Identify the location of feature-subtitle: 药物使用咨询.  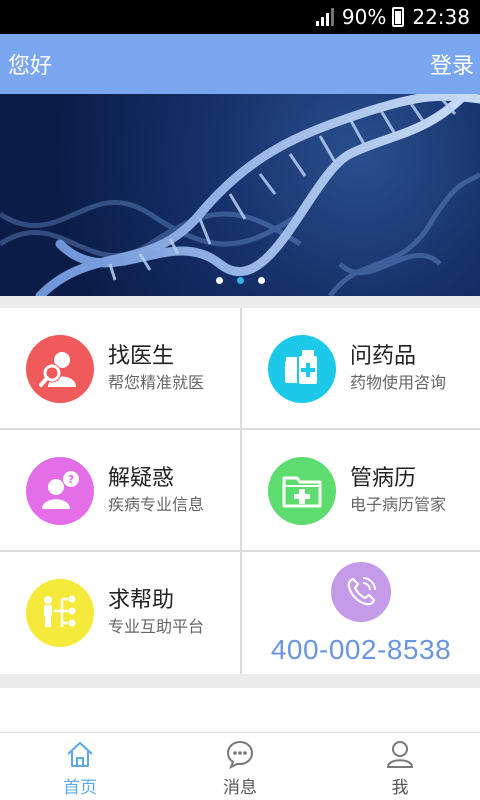
(398, 382).